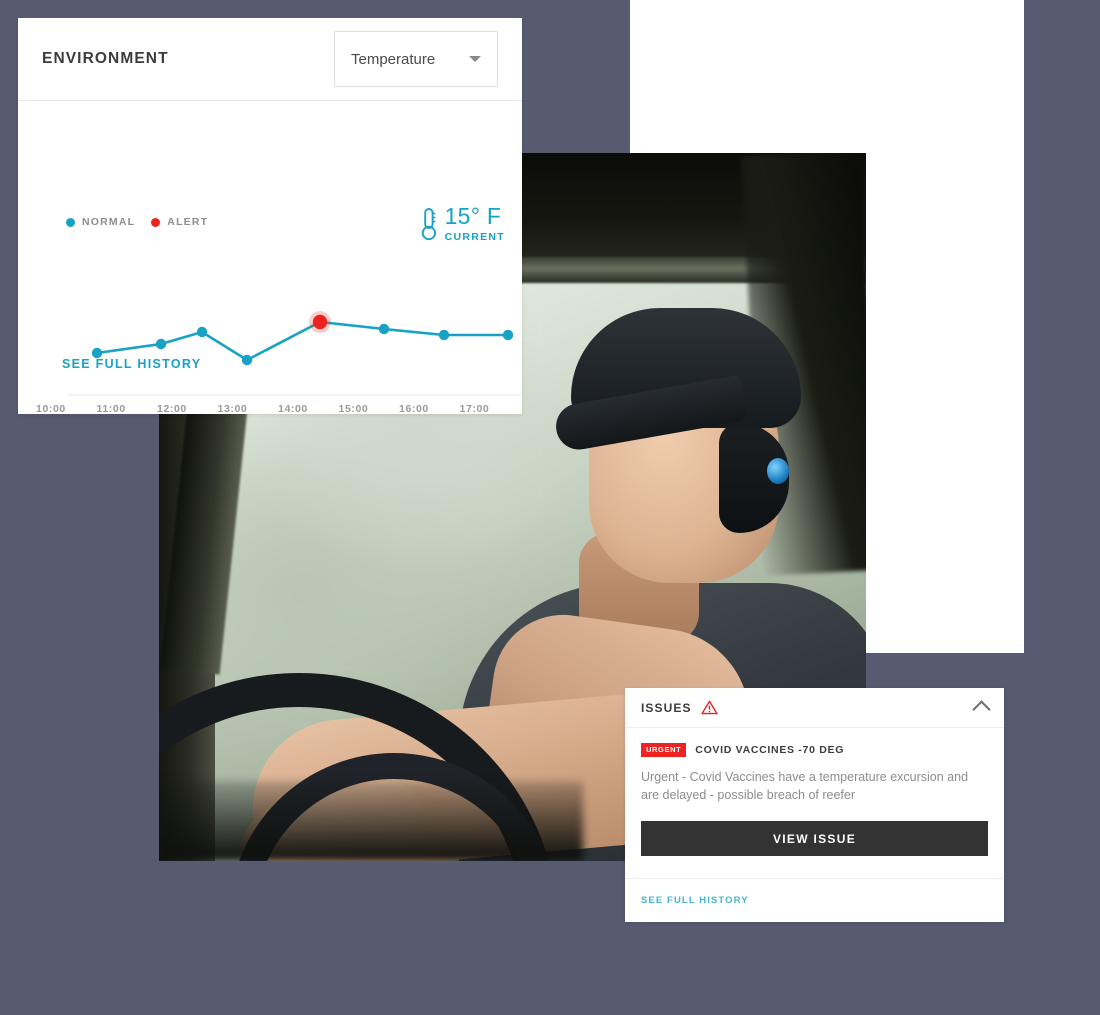 This screenshot has width=1100, height=1015. Describe the element at coordinates (131, 364) in the screenshot. I see `see-full-history-link-environment: SEE FULL HISTORY` at that location.